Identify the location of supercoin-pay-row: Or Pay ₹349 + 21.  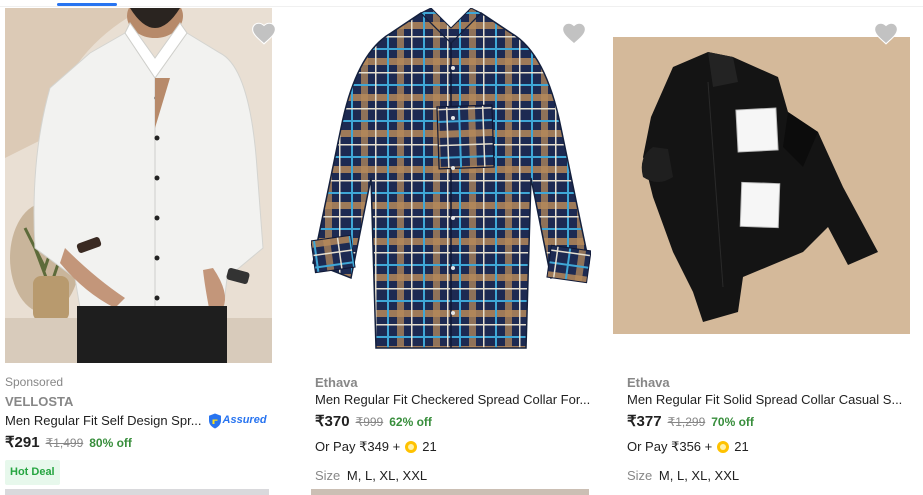
(376, 446).